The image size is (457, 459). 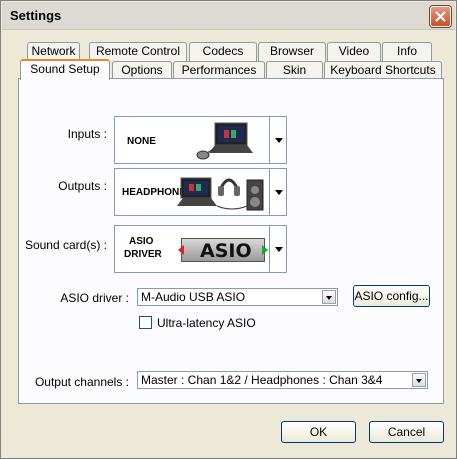 What do you see at coordinates (36, 15) in the screenshot?
I see `window-title: Settings` at bounding box center [36, 15].